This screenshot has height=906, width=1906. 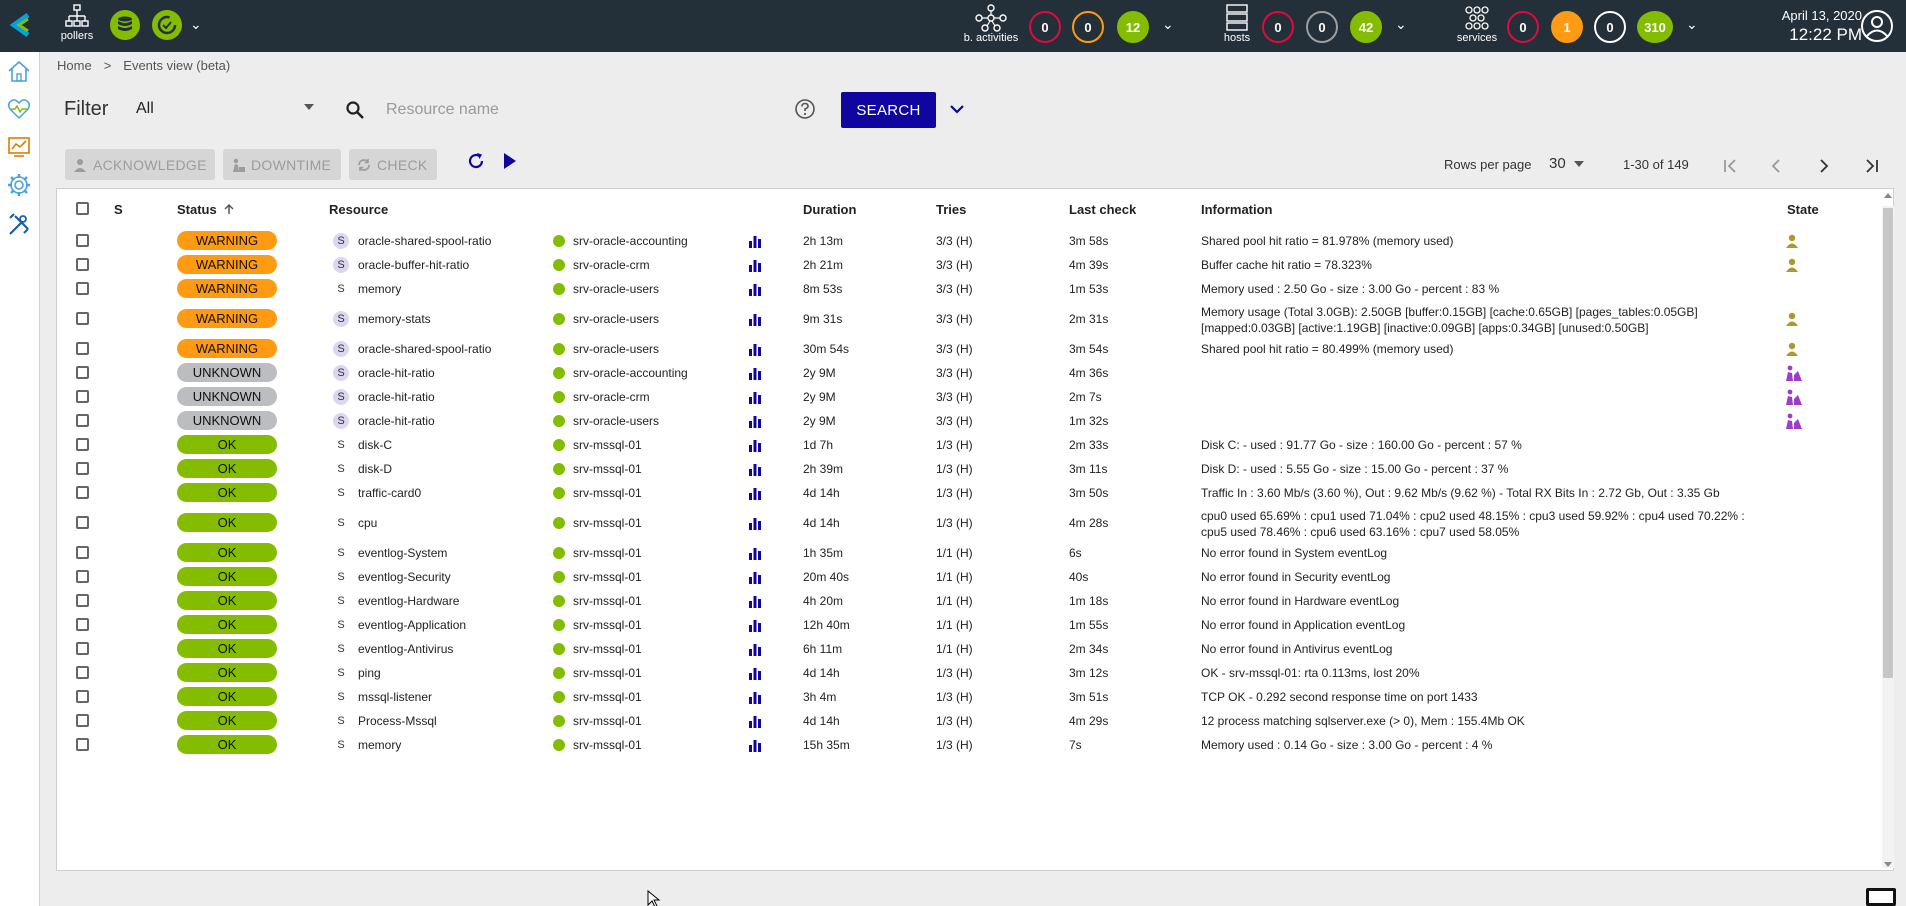 I want to click on resource-name: traffic-card0, so click(x=389, y=493).